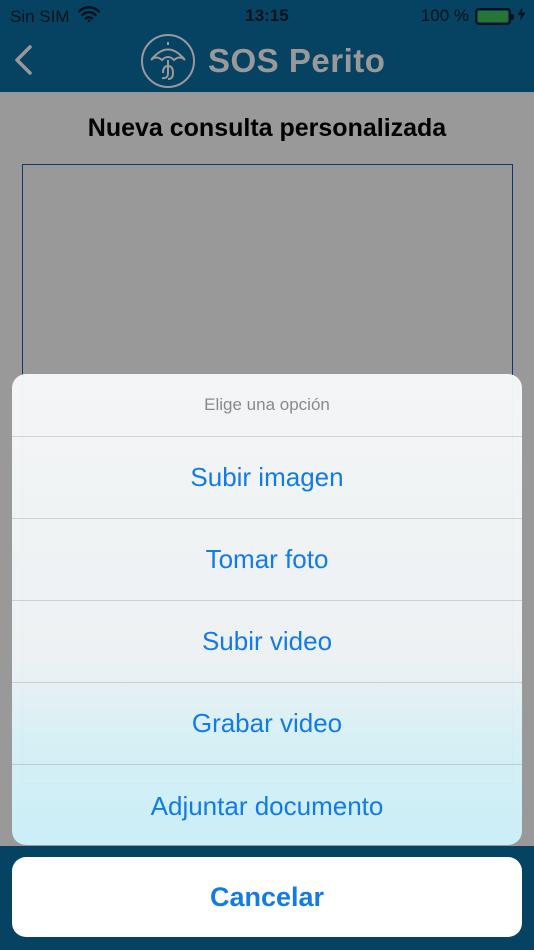  Describe the element at coordinates (267, 405) in the screenshot. I see `action-sheet-title: Elige una opción` at that location.